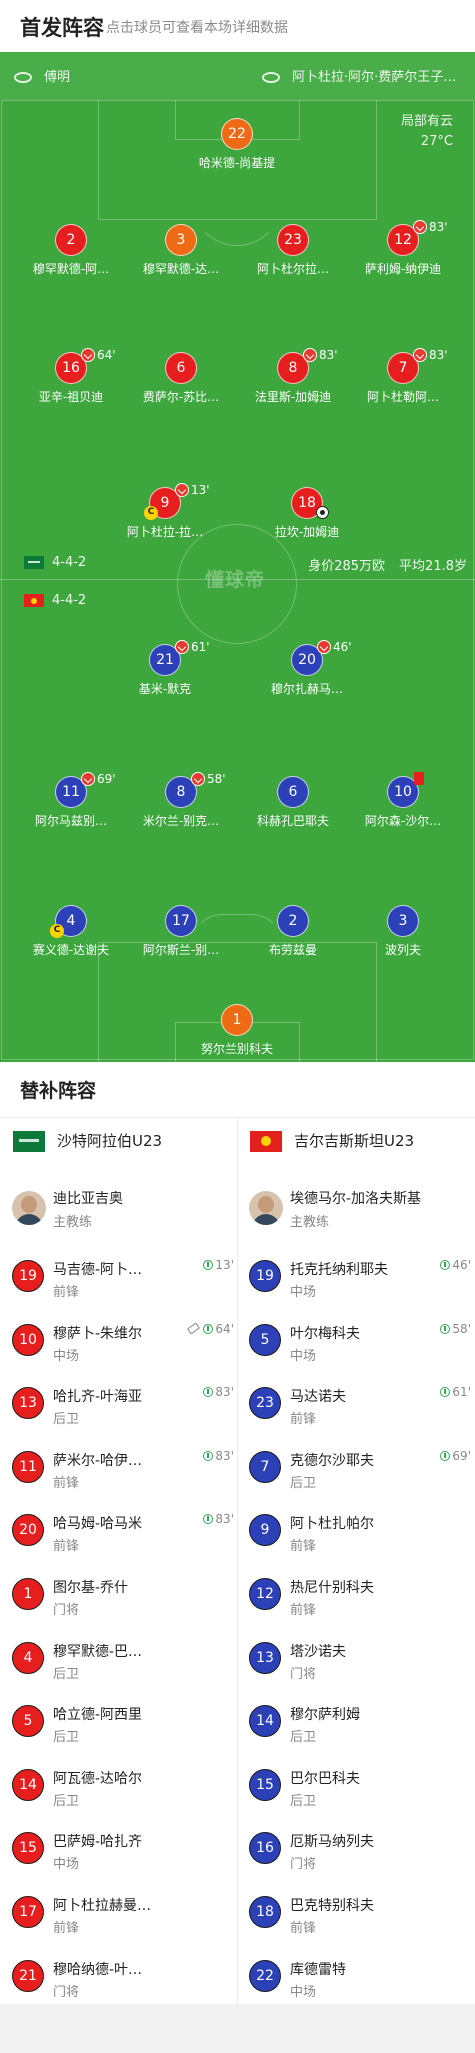 Image resolution: width=475 pixels, height=2053 pixels. I want to click on lineup-title: 首发阵容, so click(62, 28).